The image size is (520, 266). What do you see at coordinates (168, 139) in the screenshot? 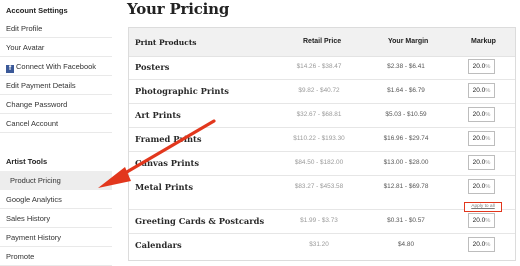
I see `product-name: Framed Prints` at bounding box center [168, 139].